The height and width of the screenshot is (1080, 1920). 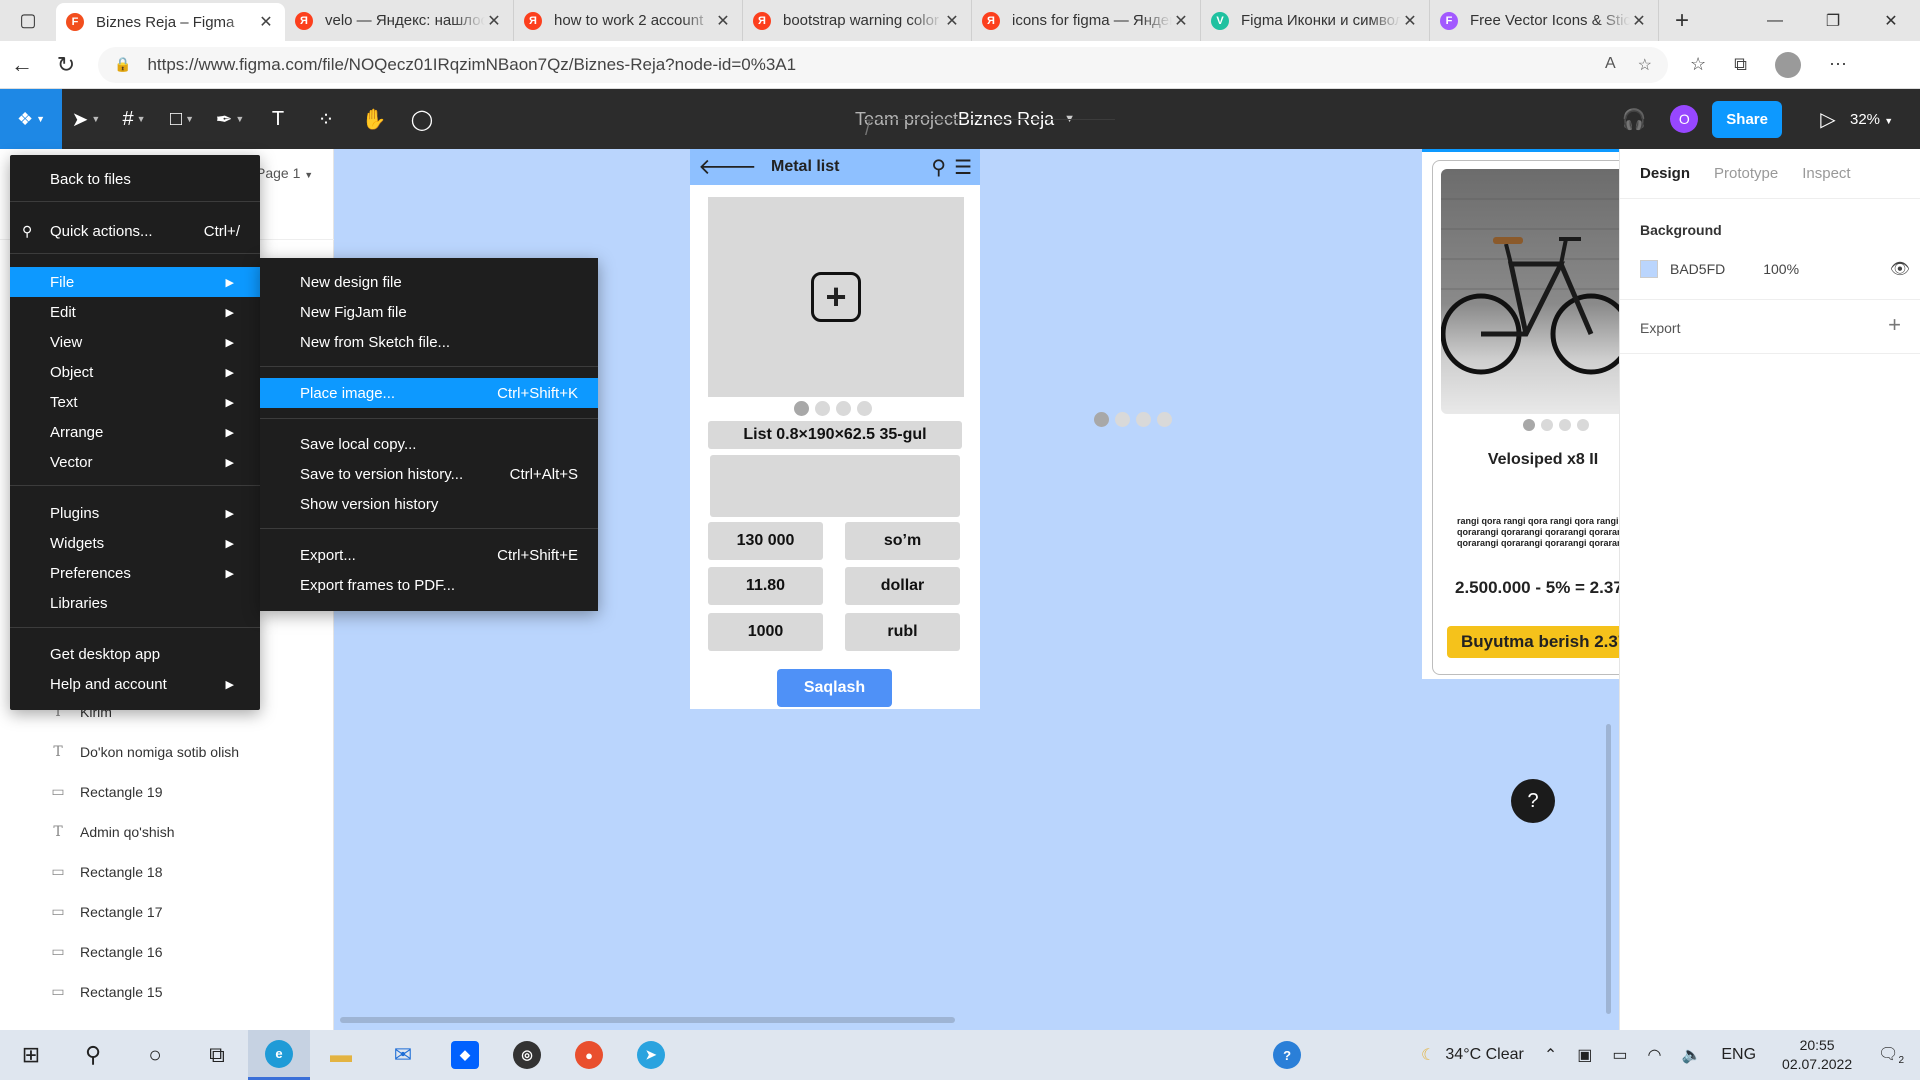 I want to click on add-favorite-icon: ☆, so click(x=1645, y=65).